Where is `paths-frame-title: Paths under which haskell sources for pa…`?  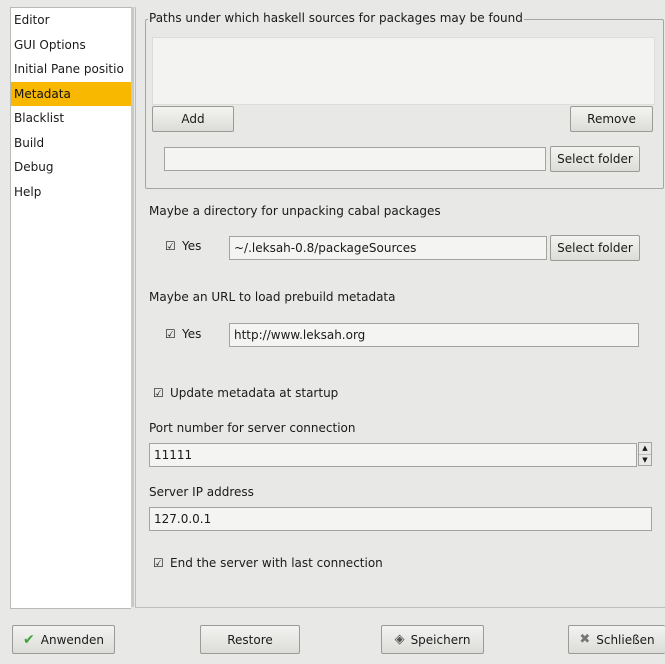 paths-frame-title: Paths under which haskell sources for pa… is located at coordinates (336, 18).